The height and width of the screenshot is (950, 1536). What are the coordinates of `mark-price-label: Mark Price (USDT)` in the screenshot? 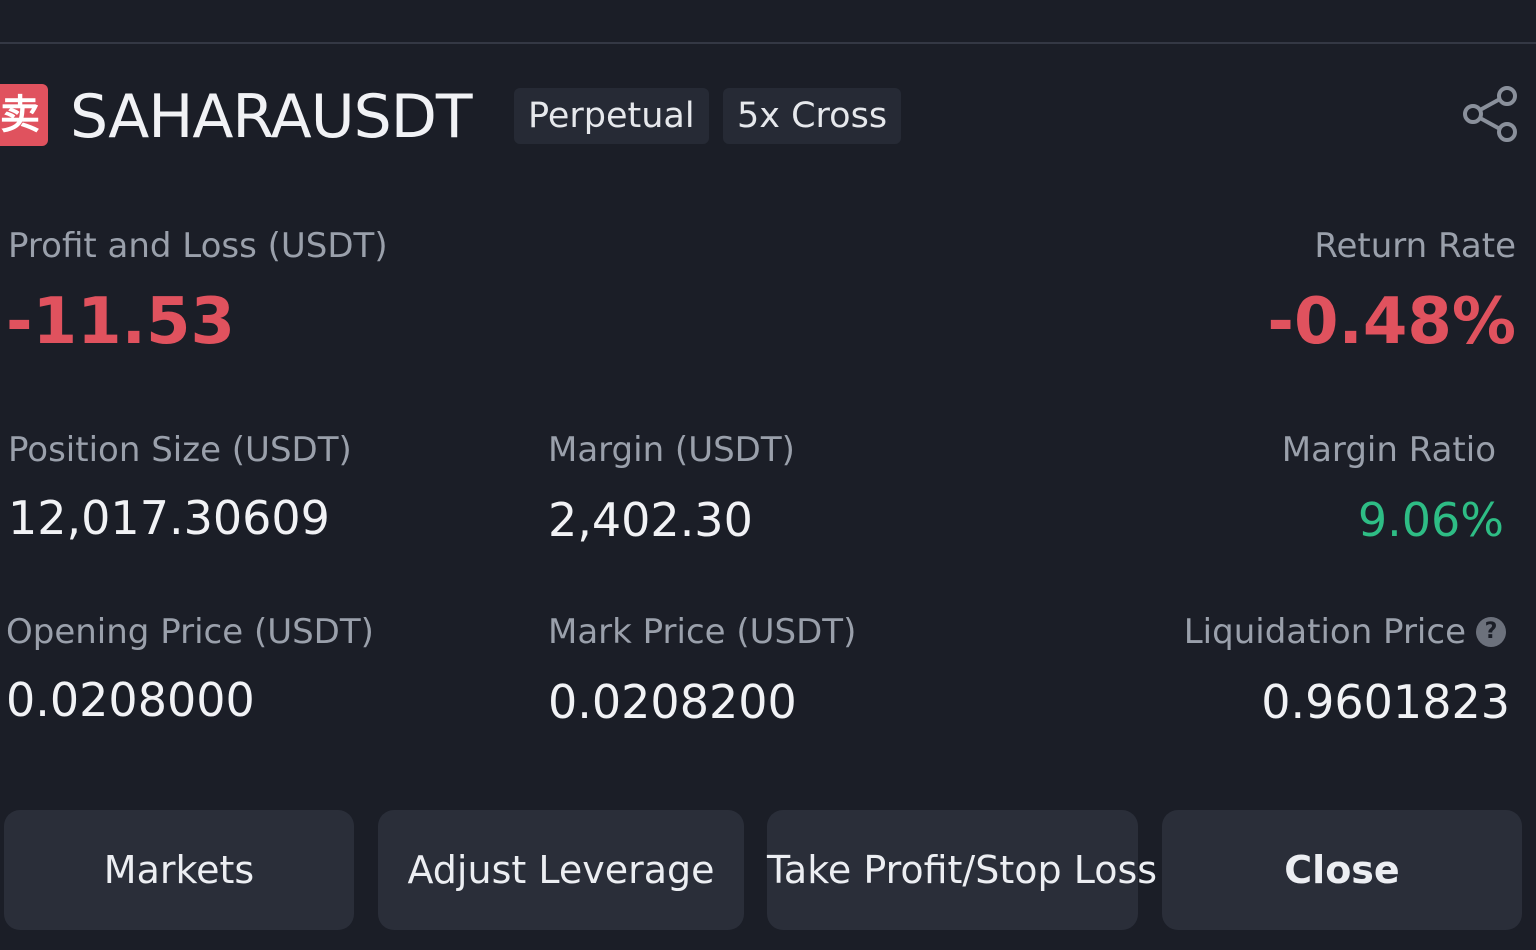 It's located at (702, 632).